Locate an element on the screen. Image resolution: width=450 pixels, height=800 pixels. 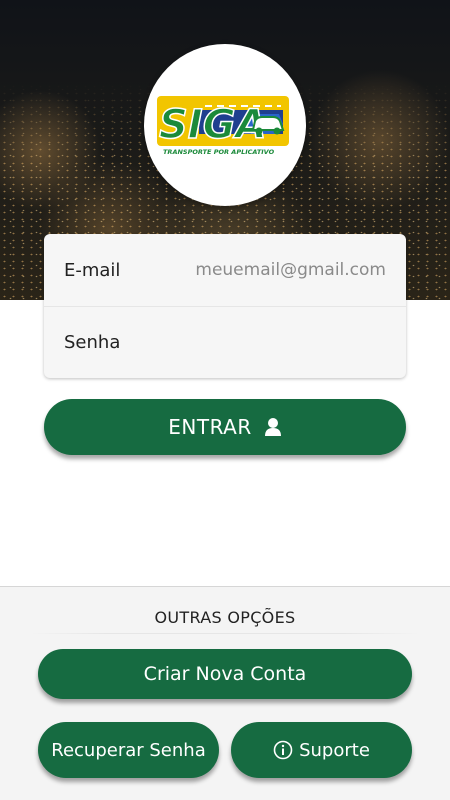
enter-button-label: ENTRAR is located at coordinates (210, 427).